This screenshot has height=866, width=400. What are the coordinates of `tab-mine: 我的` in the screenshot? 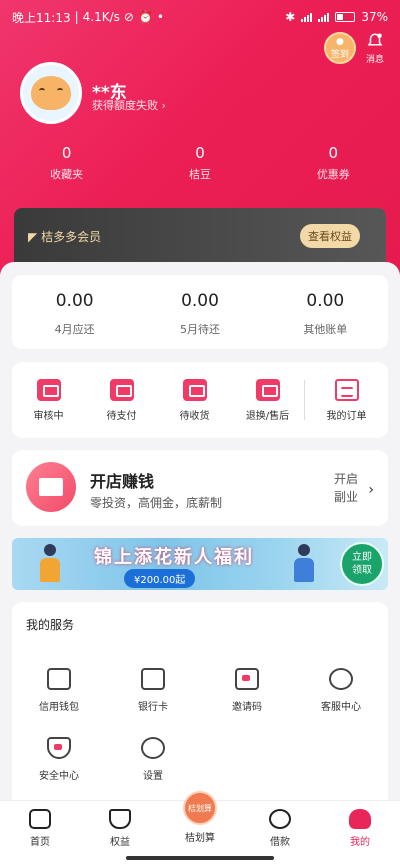 It's located at (360, 833).